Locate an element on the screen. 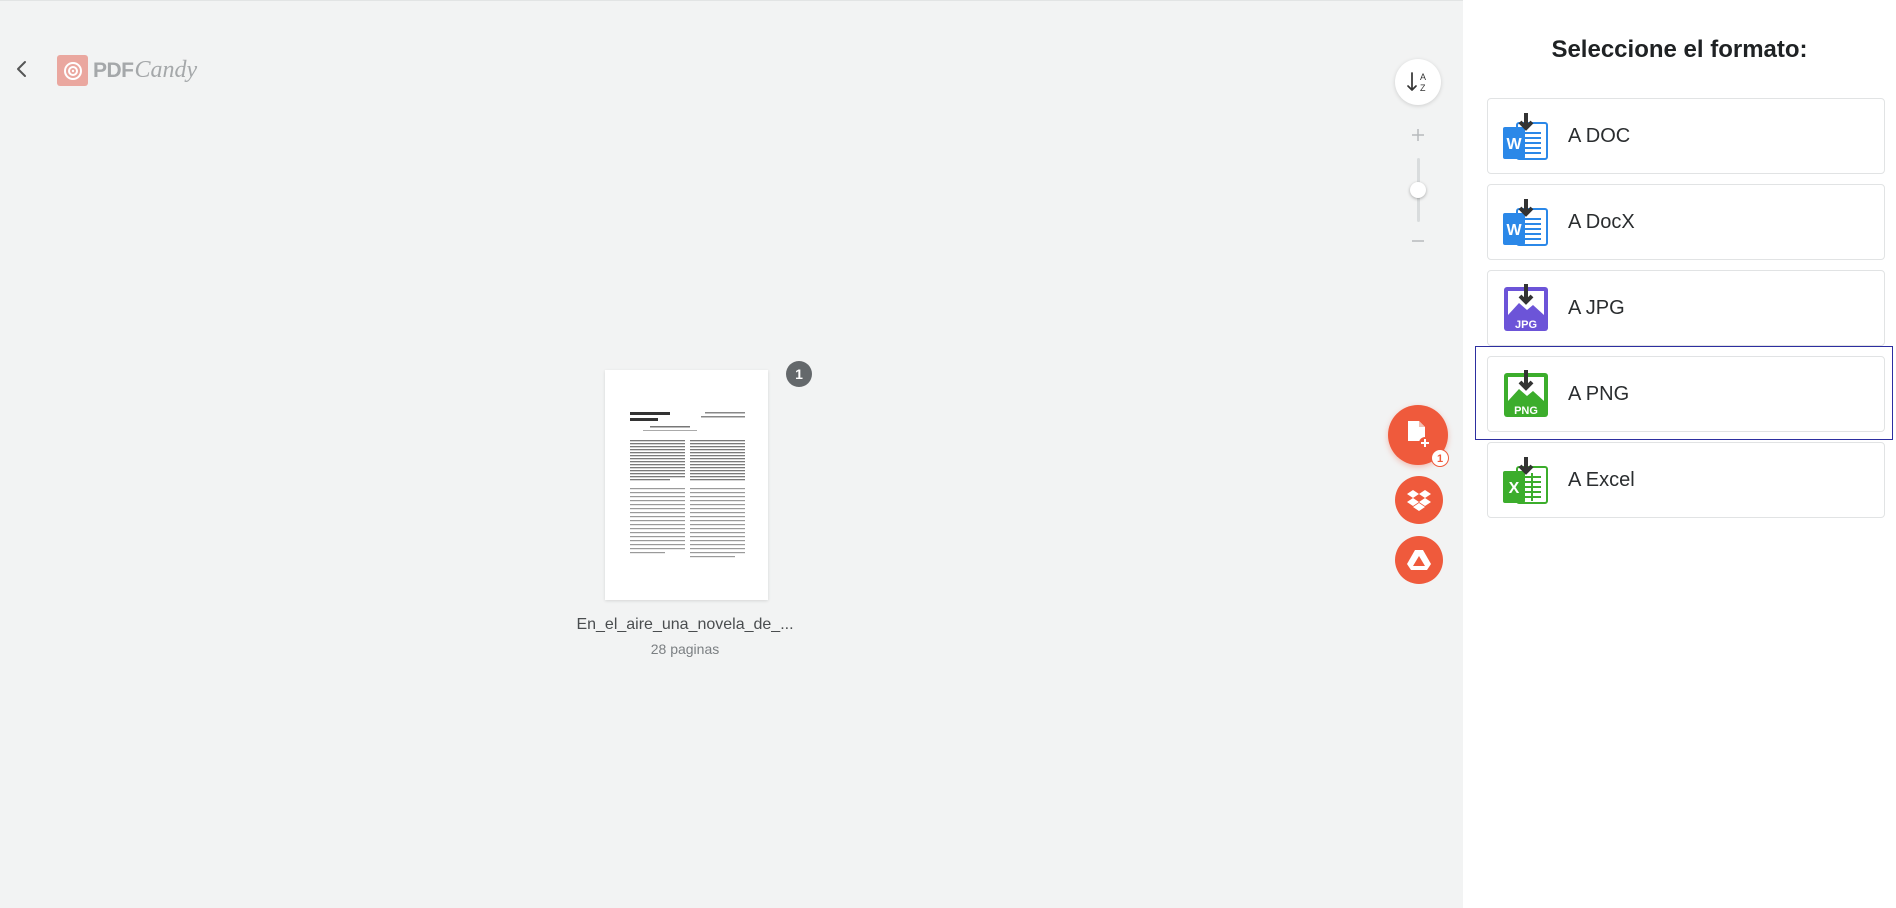  format-option-jpg: JPG A JPG is located at coordinates (1686, 308).